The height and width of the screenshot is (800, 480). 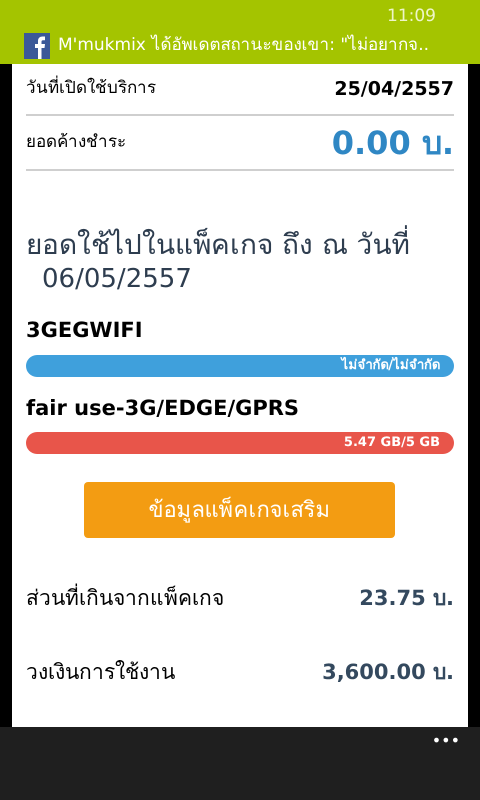 I want to click on field-value: 25/04/2557, so click(x=394, y=89).